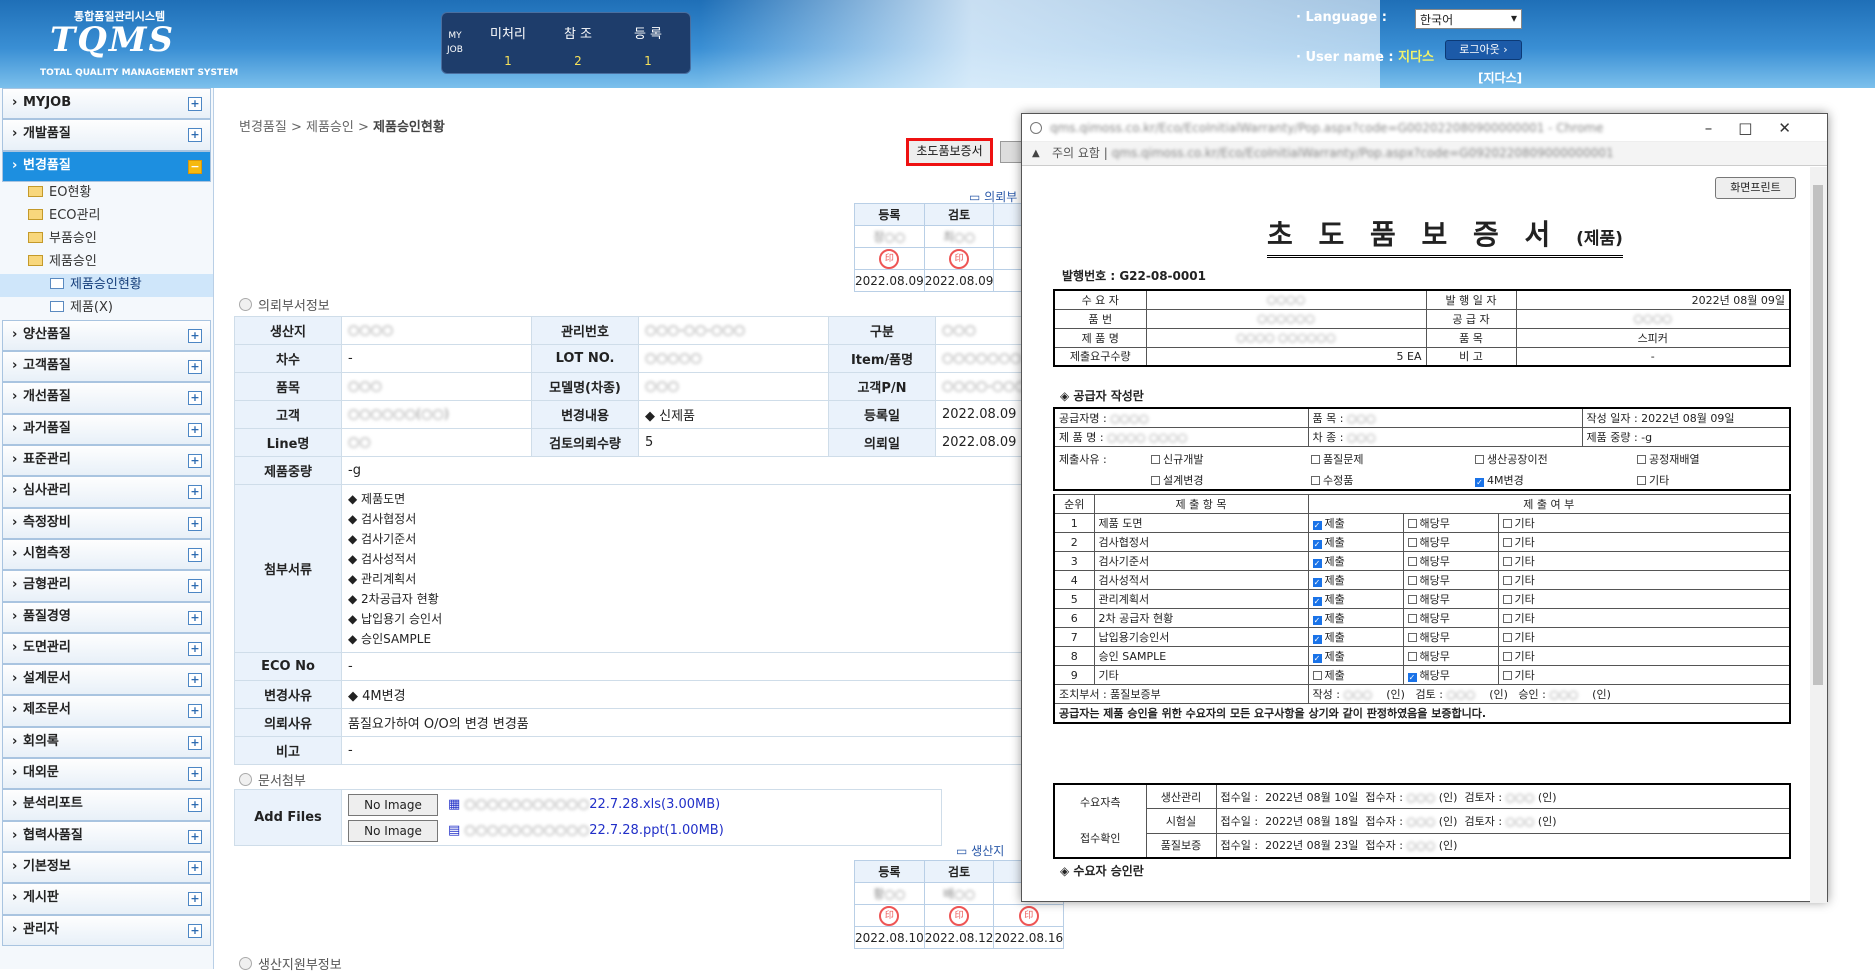  Describe the element at coordinates (648, 45) in the screenshot. I see `myjob-registered: 등 록1` at that location.